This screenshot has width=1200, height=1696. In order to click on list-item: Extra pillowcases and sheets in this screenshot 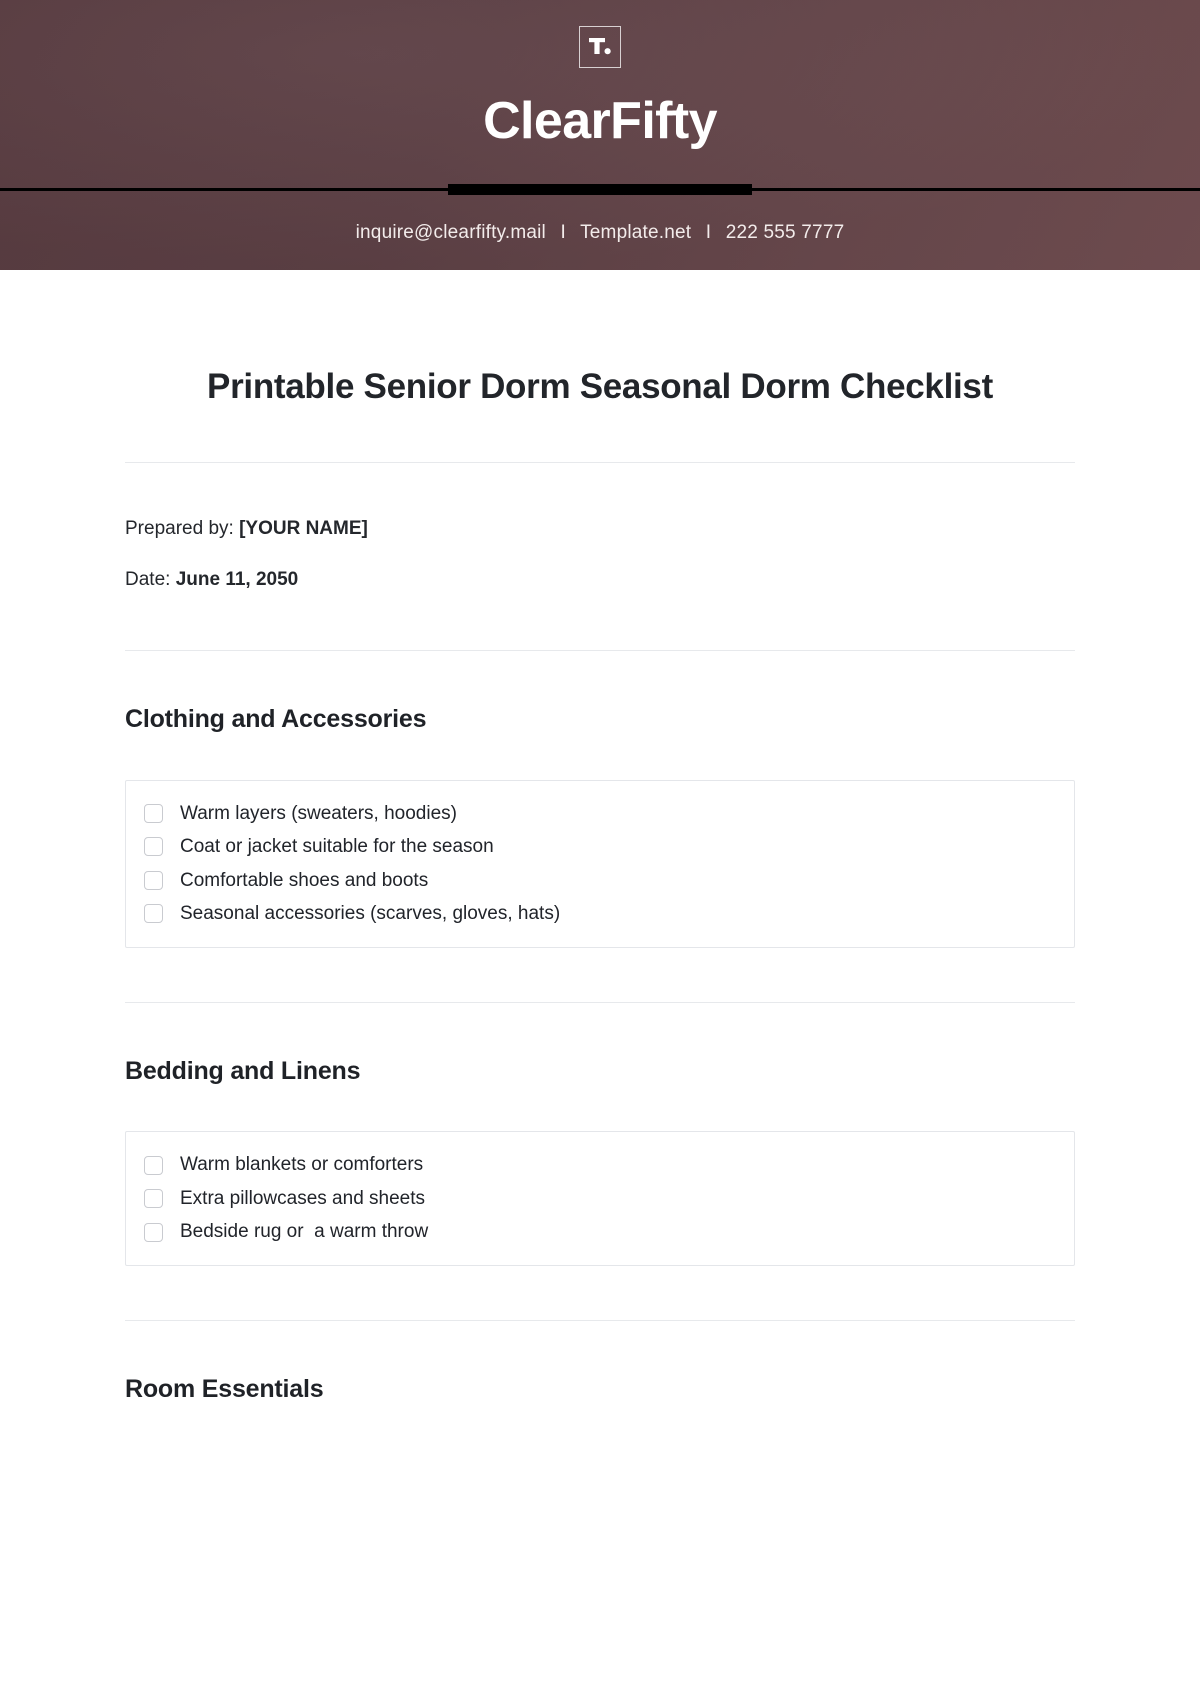, I will do `click(600, 1199)`.